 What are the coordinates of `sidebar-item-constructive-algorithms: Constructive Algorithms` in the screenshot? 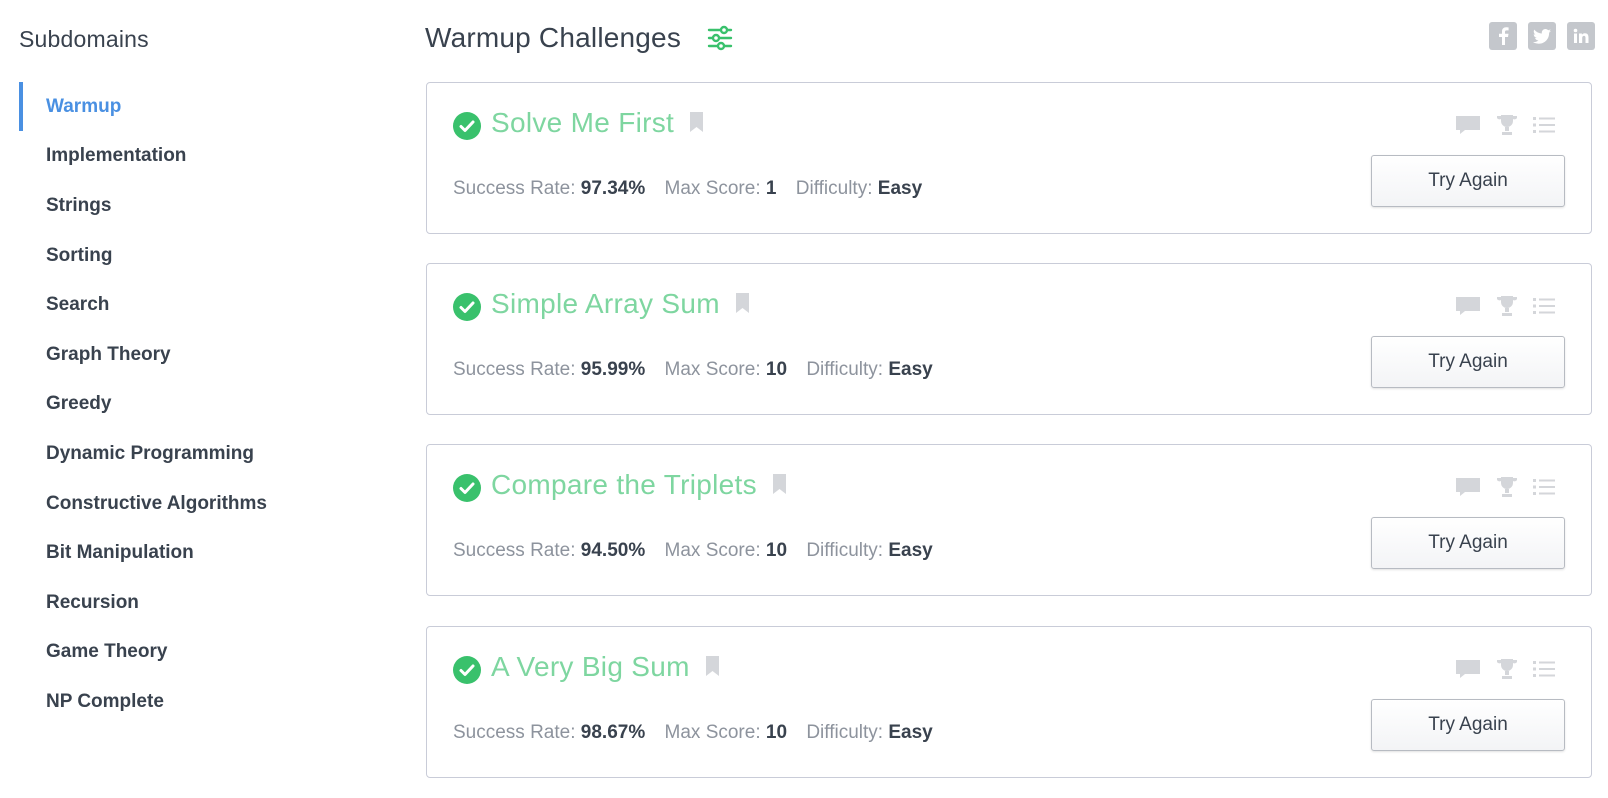 It's located at (200, 504).